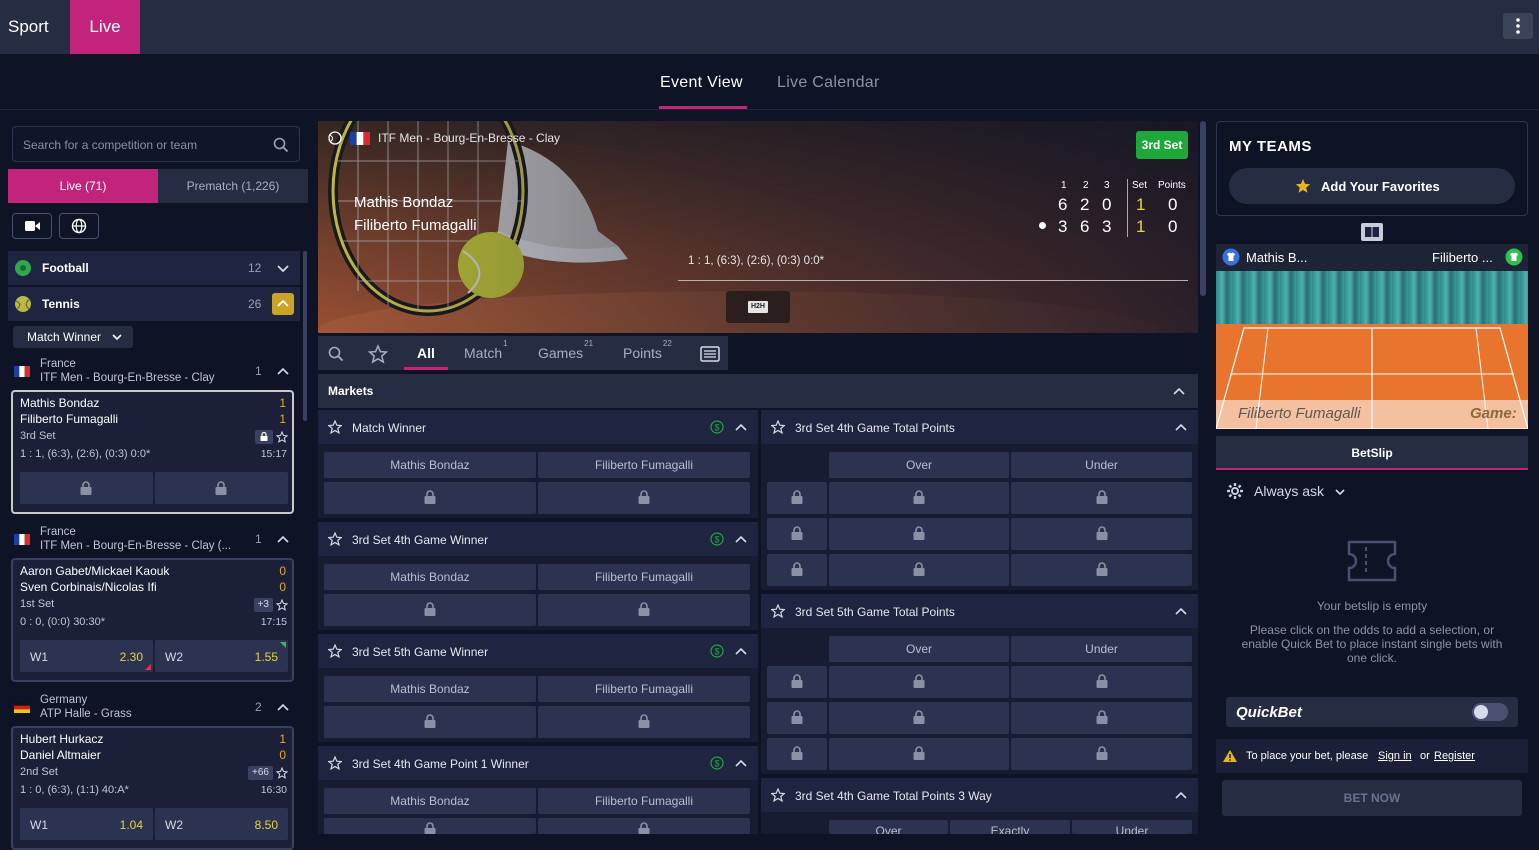 This screenshot has width=1539, height=850. What do you see at coordinates (538, 427) in the screenshot?
I see `market-header: Match Winner $` at bounding box center [538, 427].